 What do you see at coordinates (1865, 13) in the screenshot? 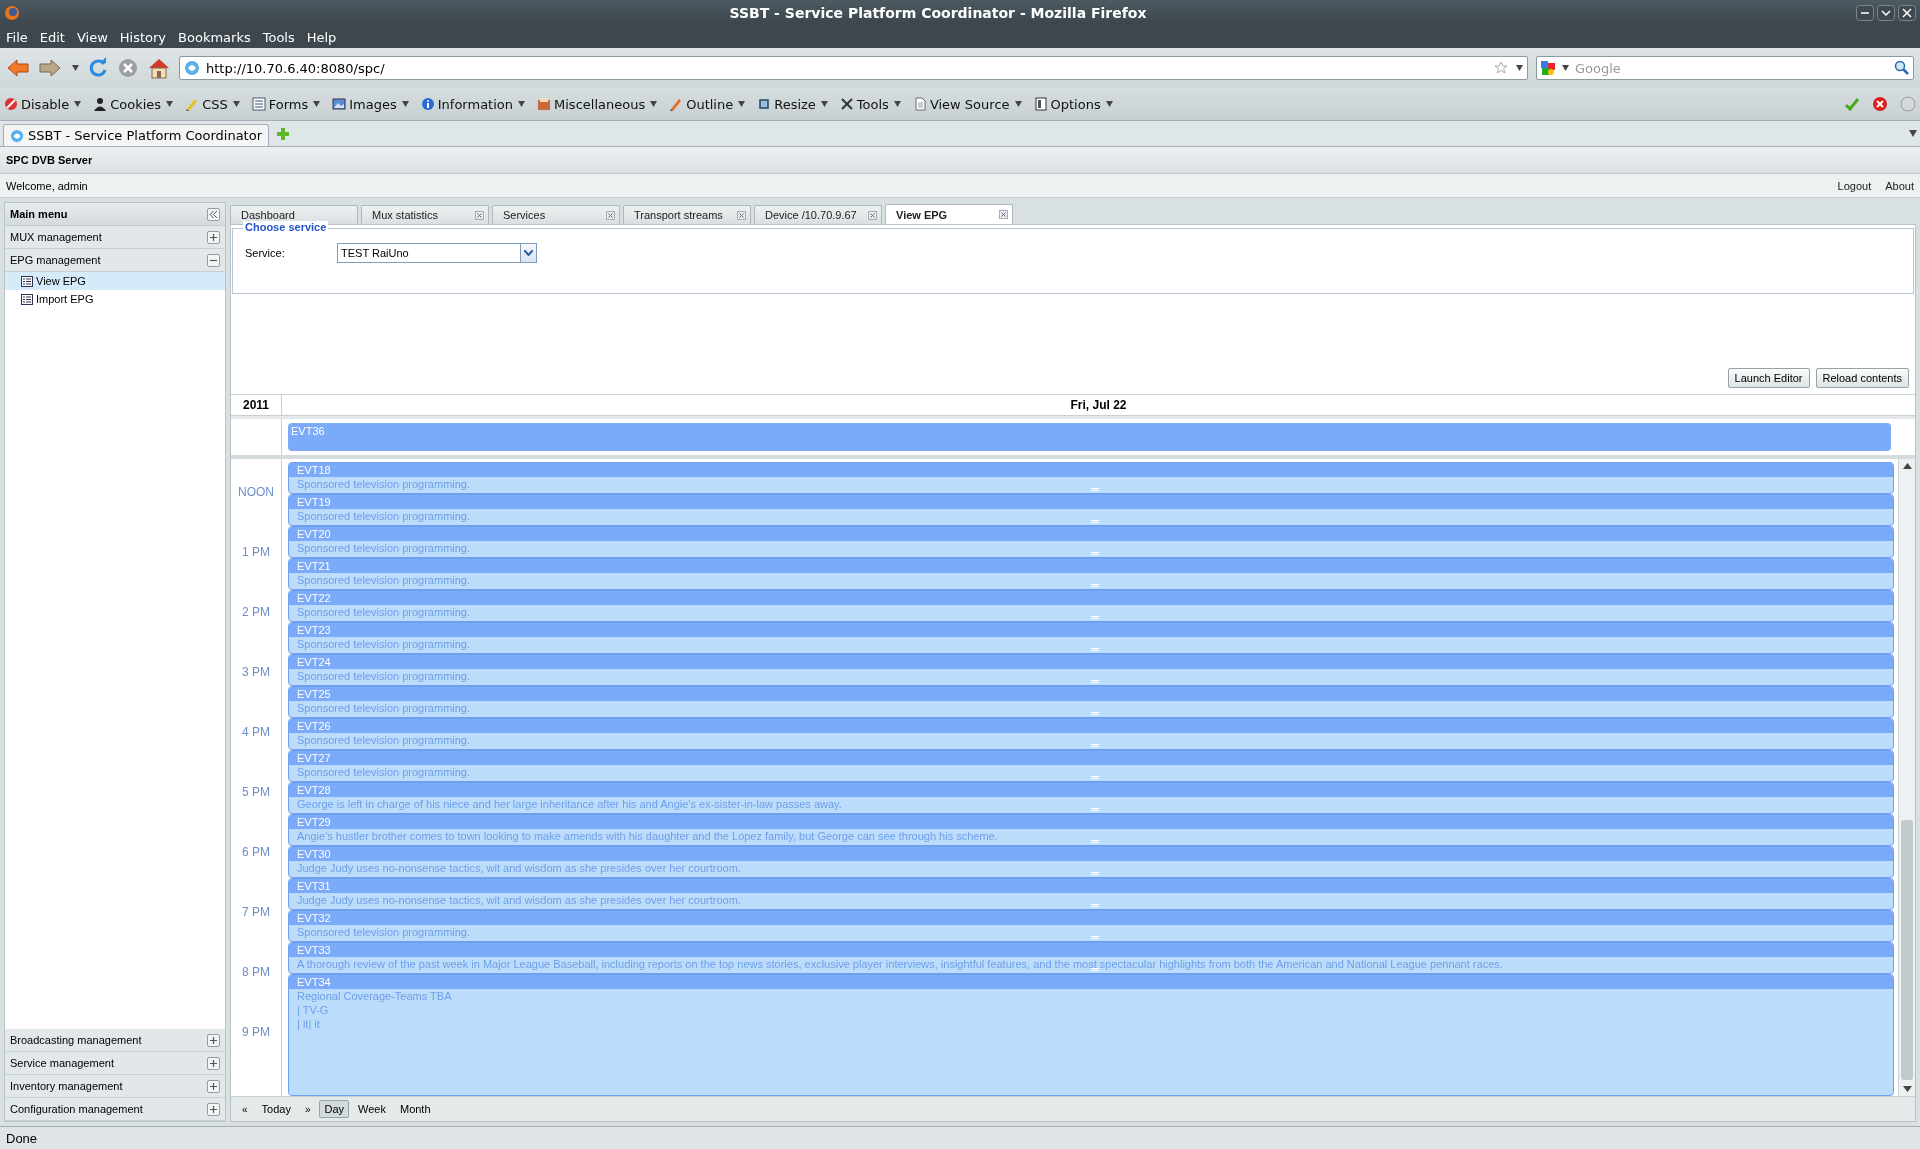
I see `minimize-icon` at bounding box center [1865, 13].